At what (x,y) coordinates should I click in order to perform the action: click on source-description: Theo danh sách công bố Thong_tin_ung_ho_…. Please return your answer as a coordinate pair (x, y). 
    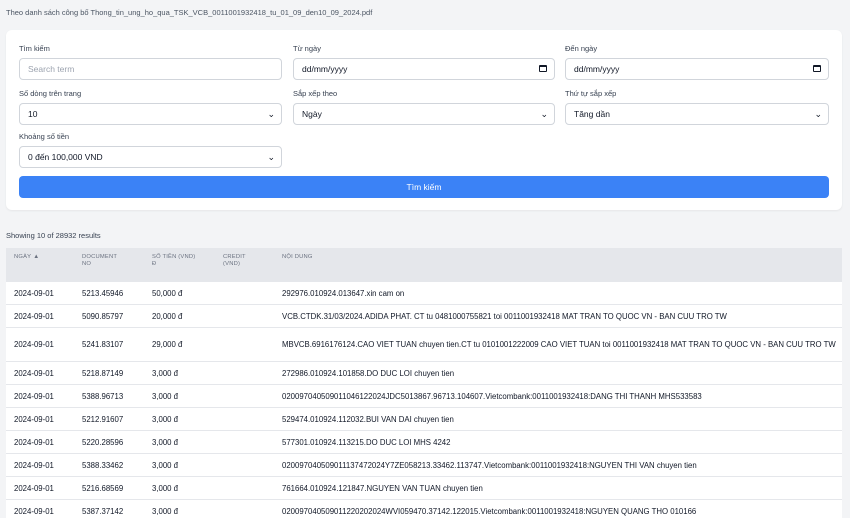
    Looking at the image, I should click on (189, 12).